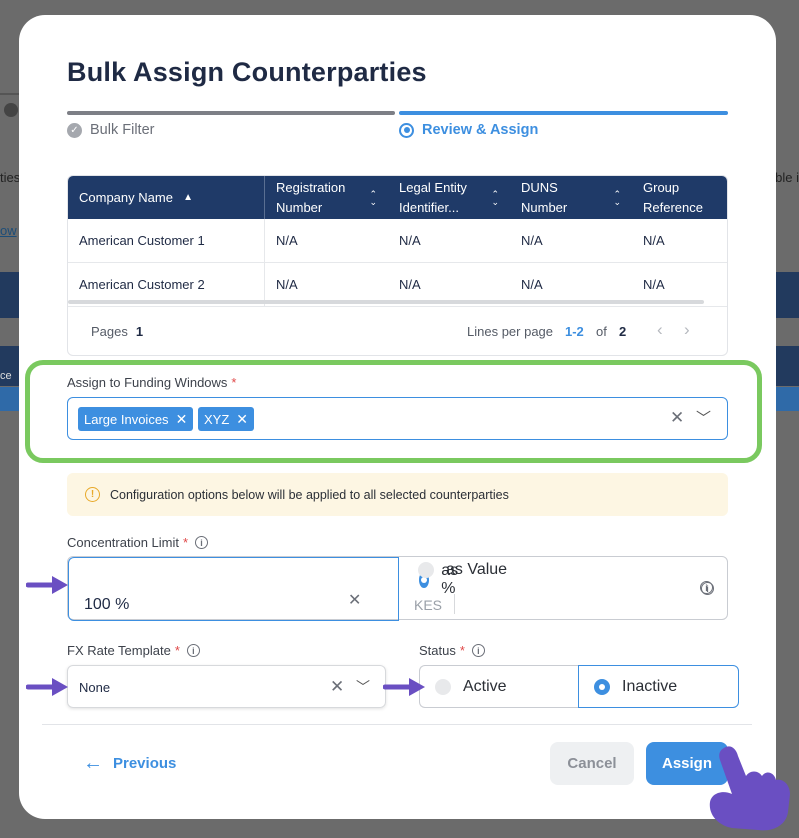 This screenshot has height=838, width=799. I want to click on step-label: Review & Assign, so click(480, 130).